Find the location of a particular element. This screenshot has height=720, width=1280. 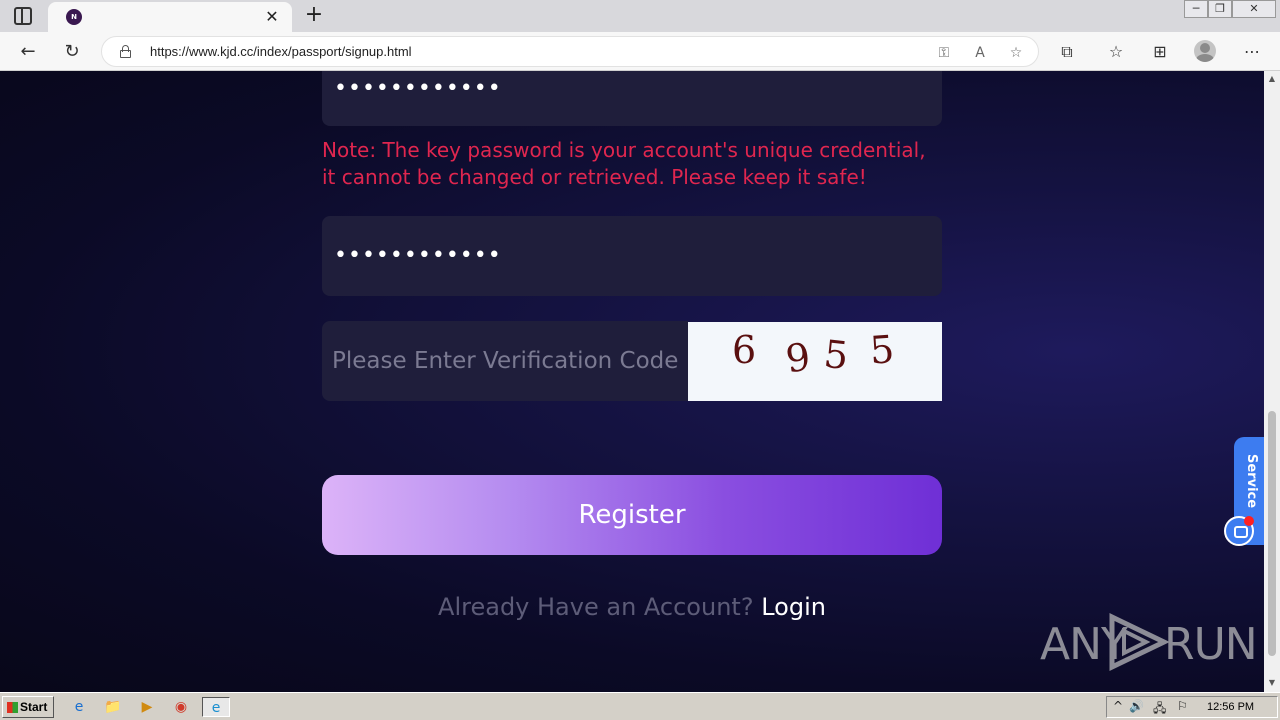

browser-tab: N ✕ is located at coordinates (170, 17).